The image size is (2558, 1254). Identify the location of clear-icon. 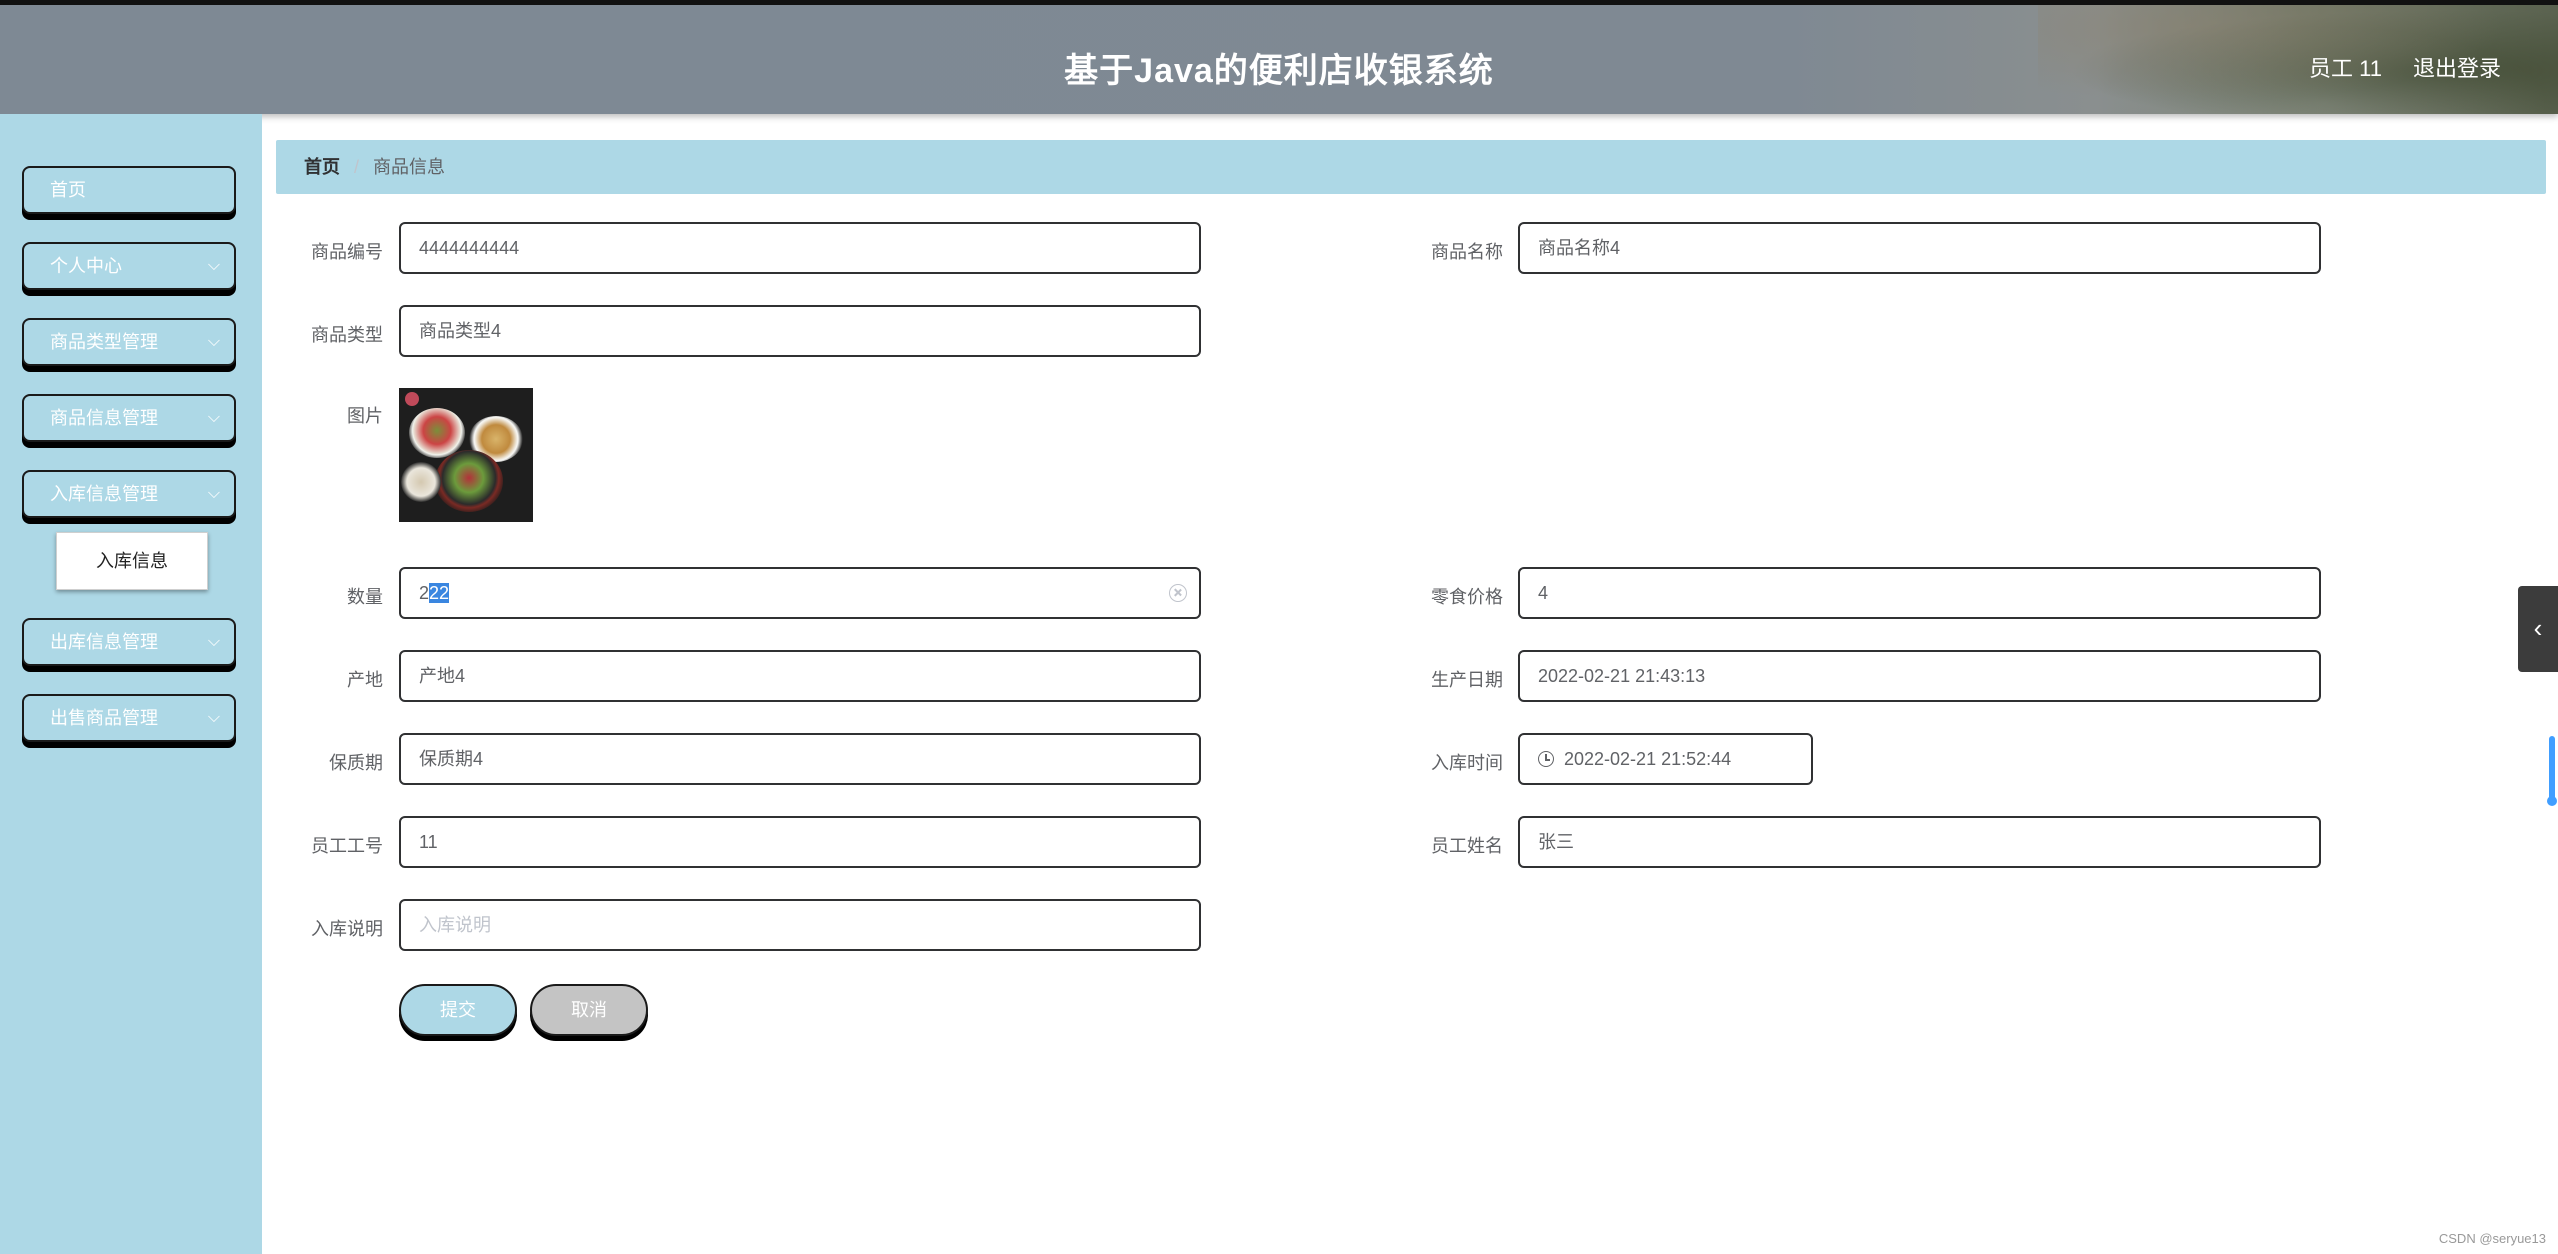
(1178, 593).